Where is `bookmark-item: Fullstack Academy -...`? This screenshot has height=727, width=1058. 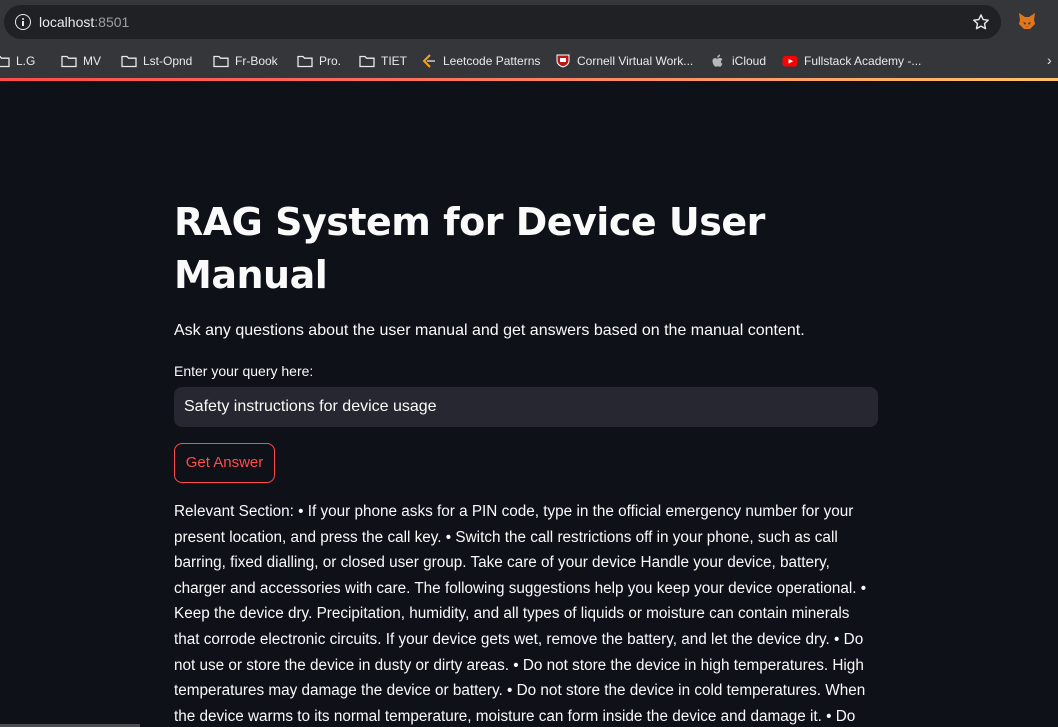
bookmark-item: Fullstack Academy -... is located at coordinates (851, 61).